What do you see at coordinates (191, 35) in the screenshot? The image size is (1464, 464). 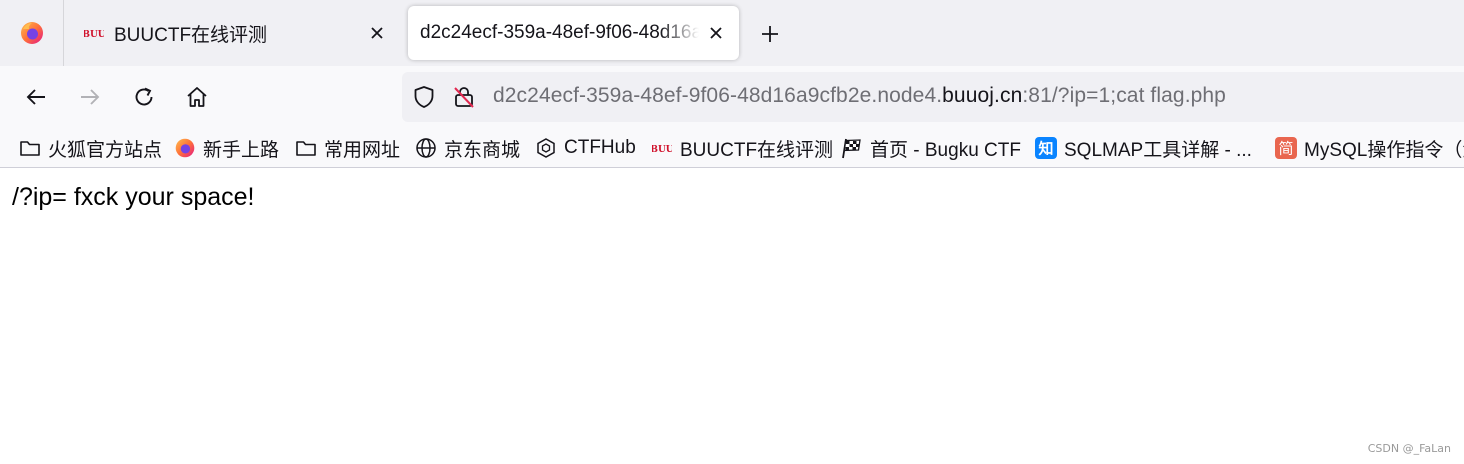 I see `tab-title: BUUCTF在线评测` at bounding box center [191, 35].